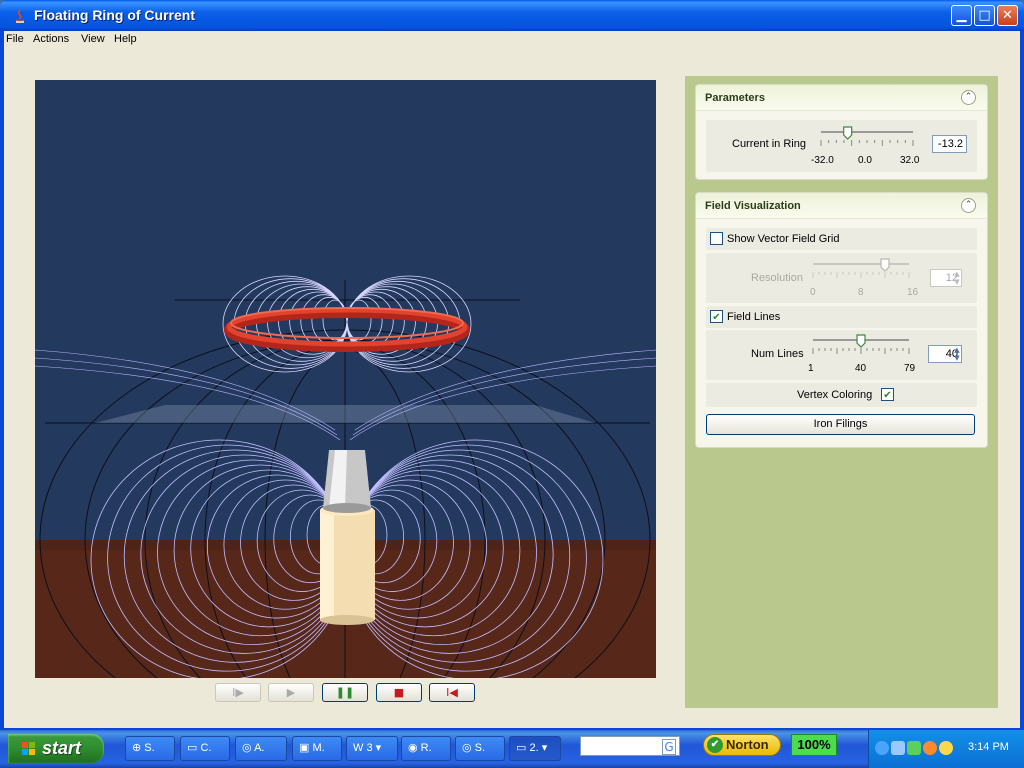  I want to click on task-button: ◎ A., so click(261, 748).